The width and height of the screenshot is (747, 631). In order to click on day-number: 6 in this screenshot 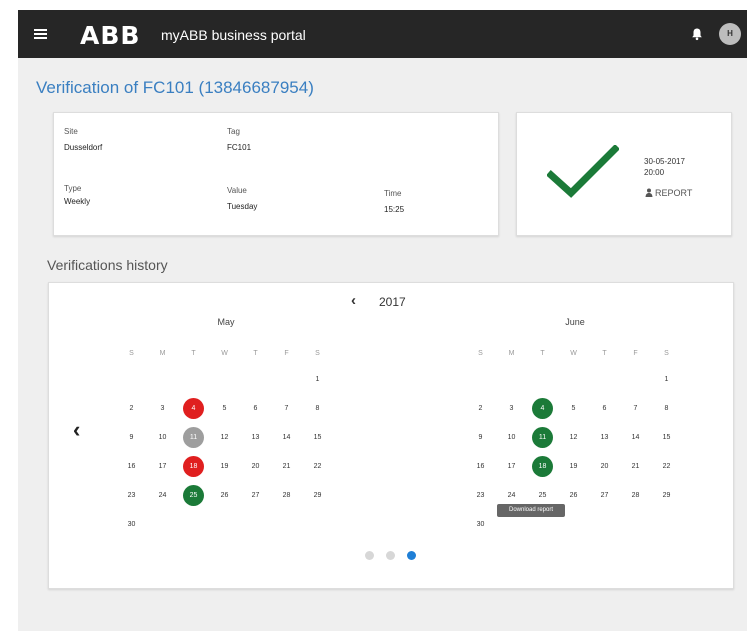, I will do `click(604, 408)`.